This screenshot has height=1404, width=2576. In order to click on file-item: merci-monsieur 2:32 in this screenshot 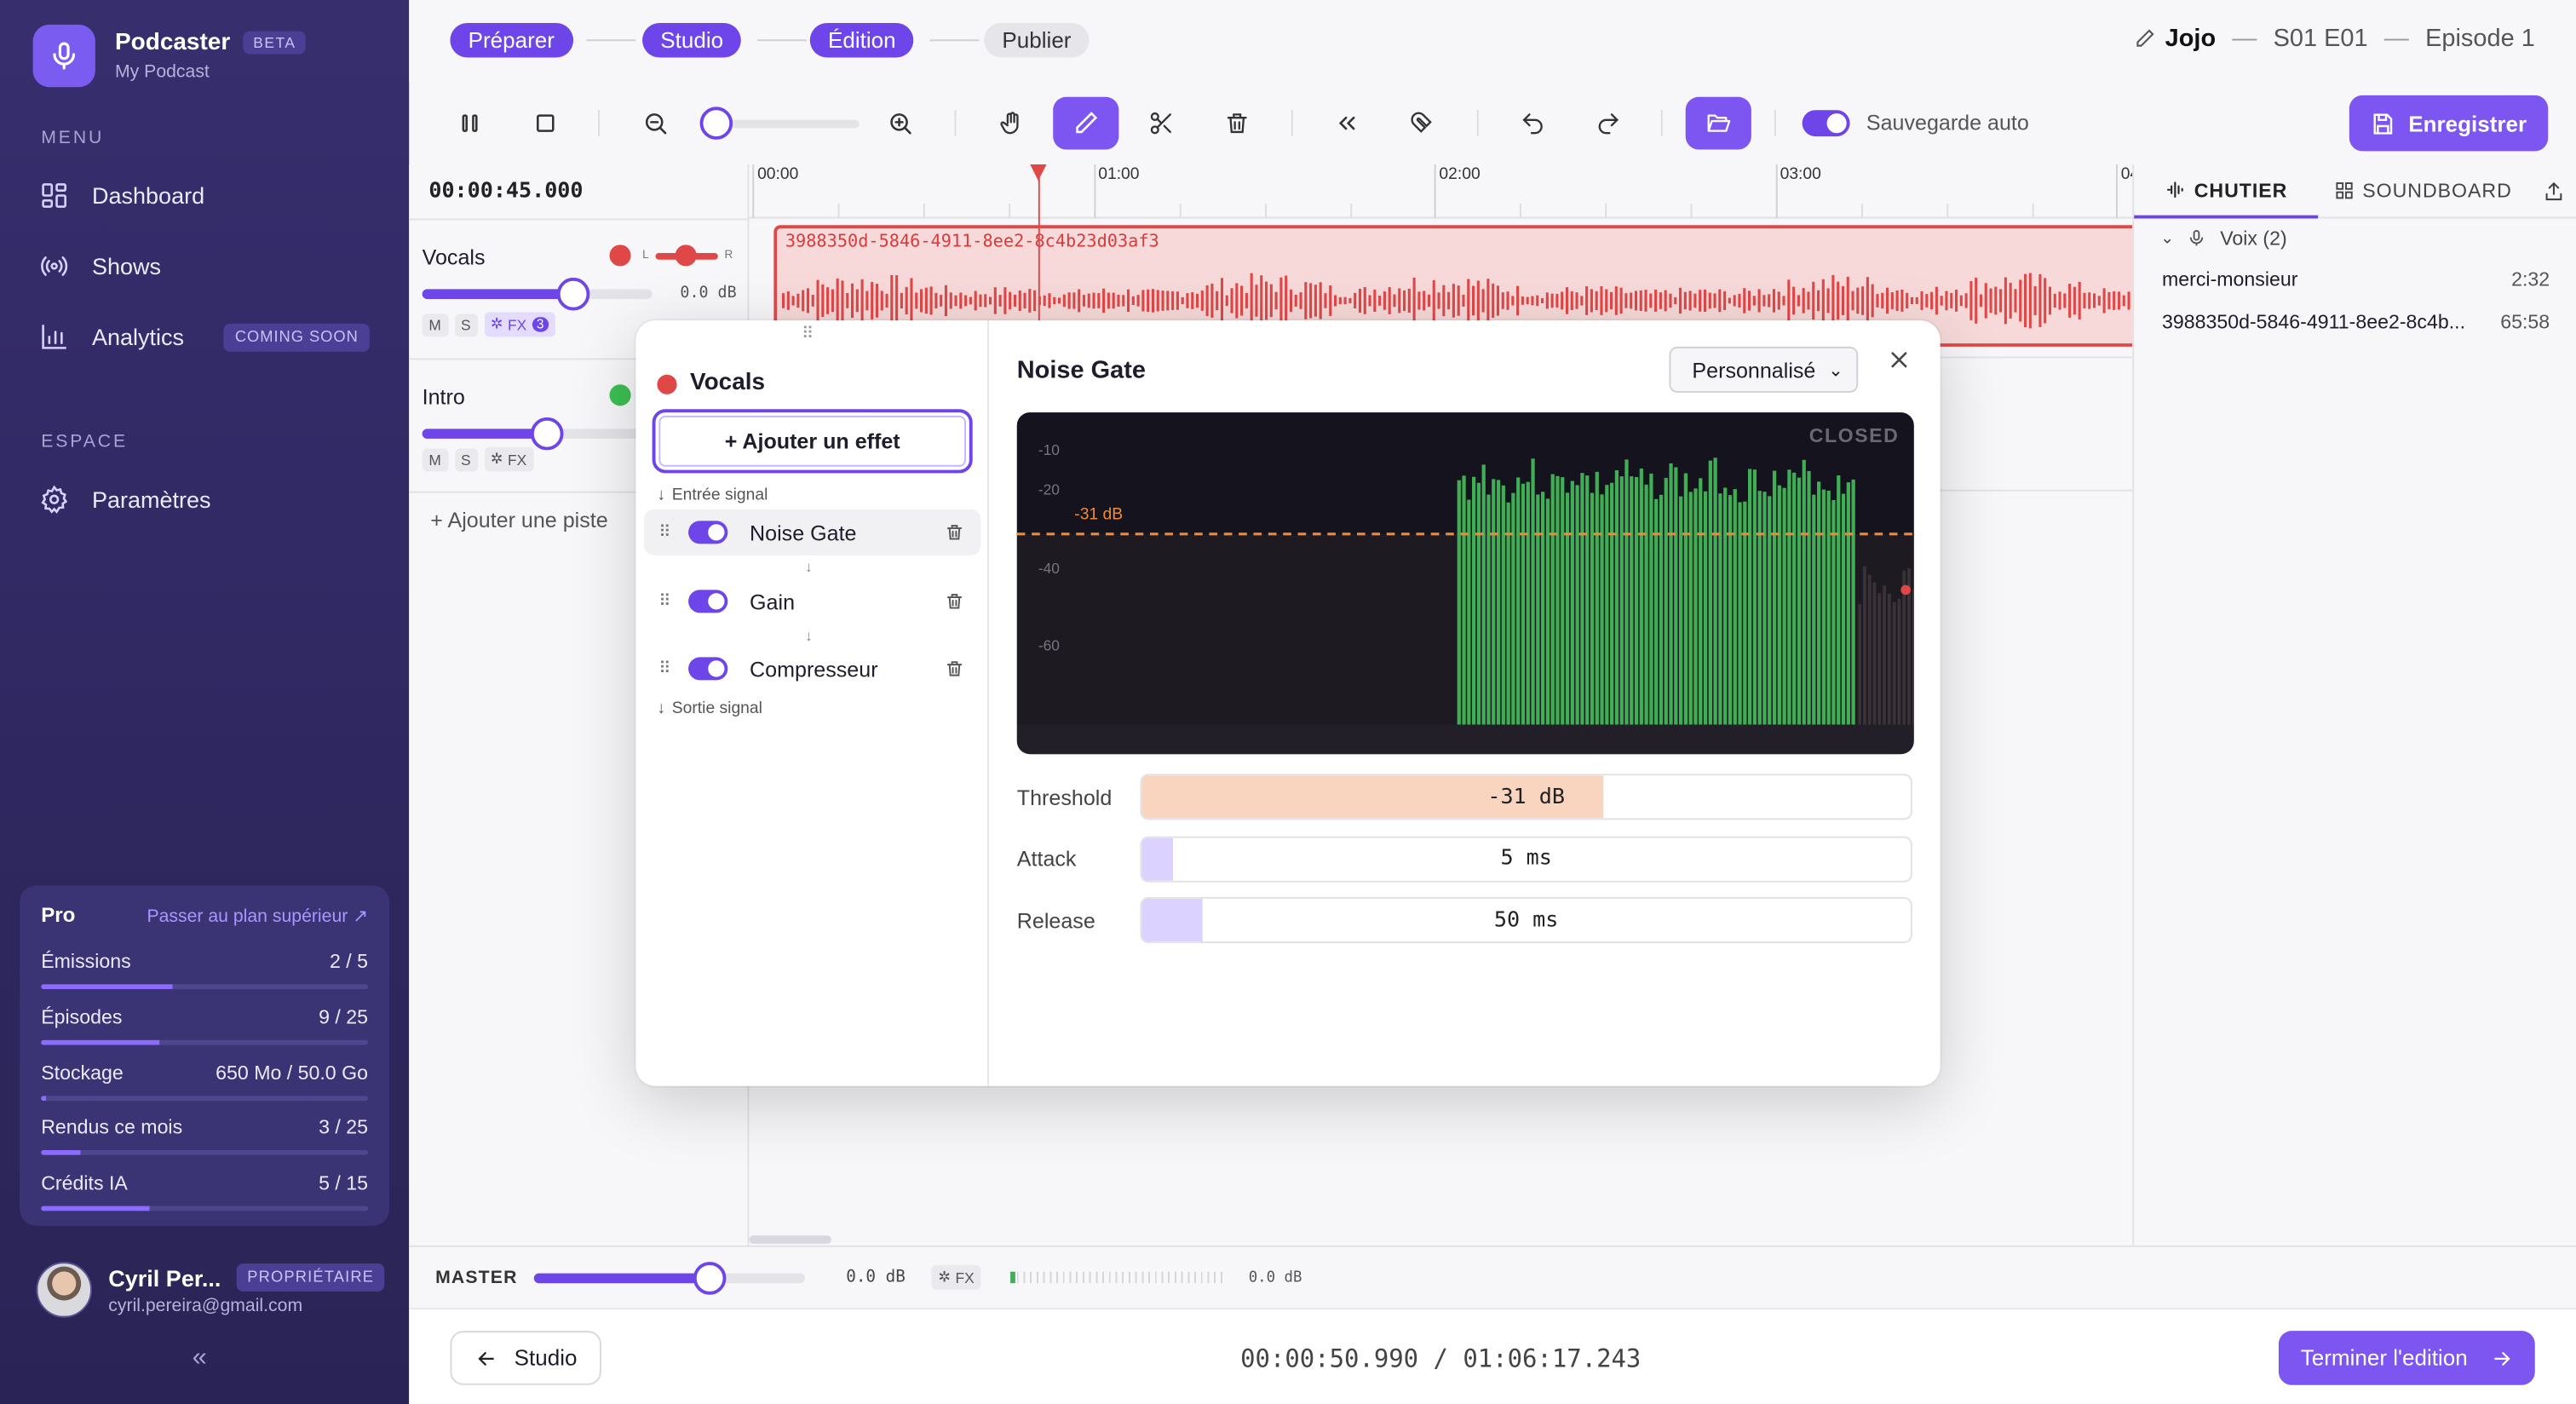, I will do `click(2356, 279)`.